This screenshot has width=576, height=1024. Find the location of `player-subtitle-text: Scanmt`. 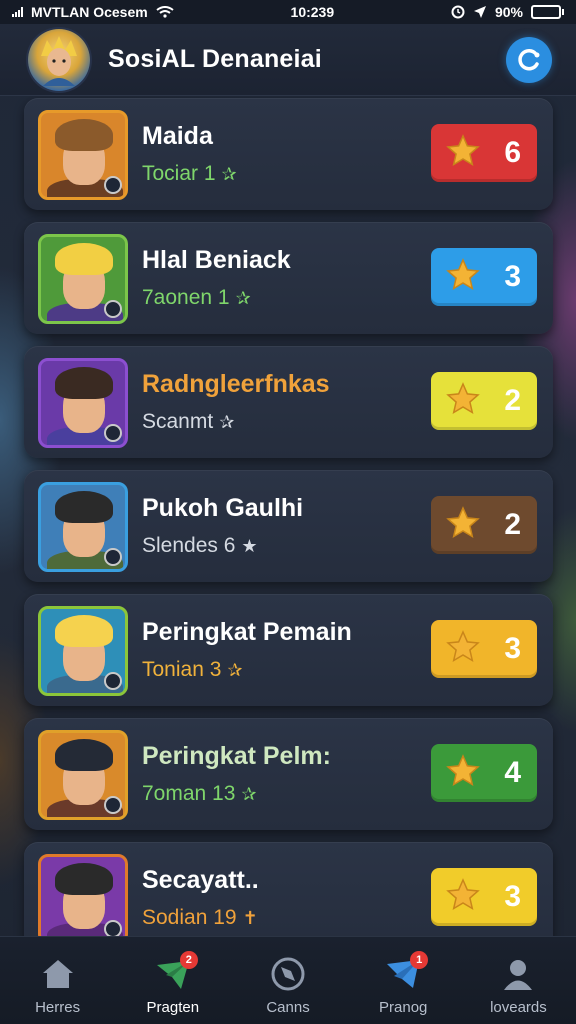

player-subtitle-text: Scanmt is located at coordinates (178, 421).